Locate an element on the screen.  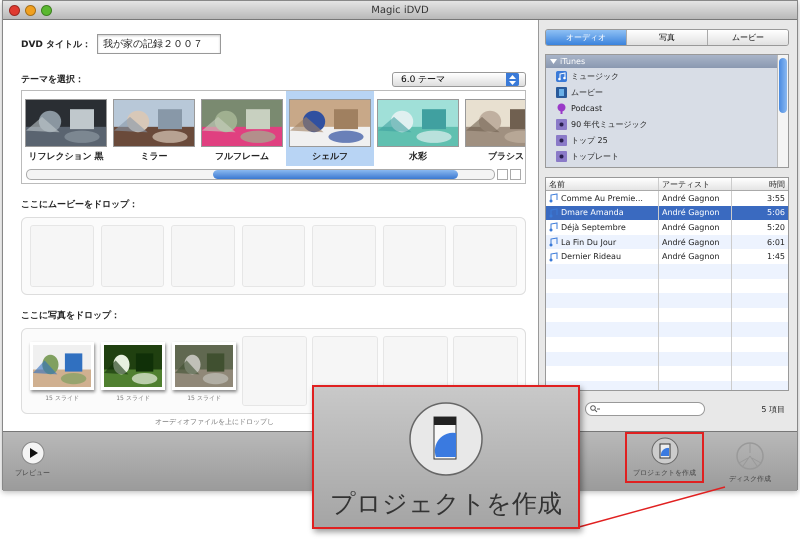
window-title: Magic iDVD is located at coordinates (400, 10).